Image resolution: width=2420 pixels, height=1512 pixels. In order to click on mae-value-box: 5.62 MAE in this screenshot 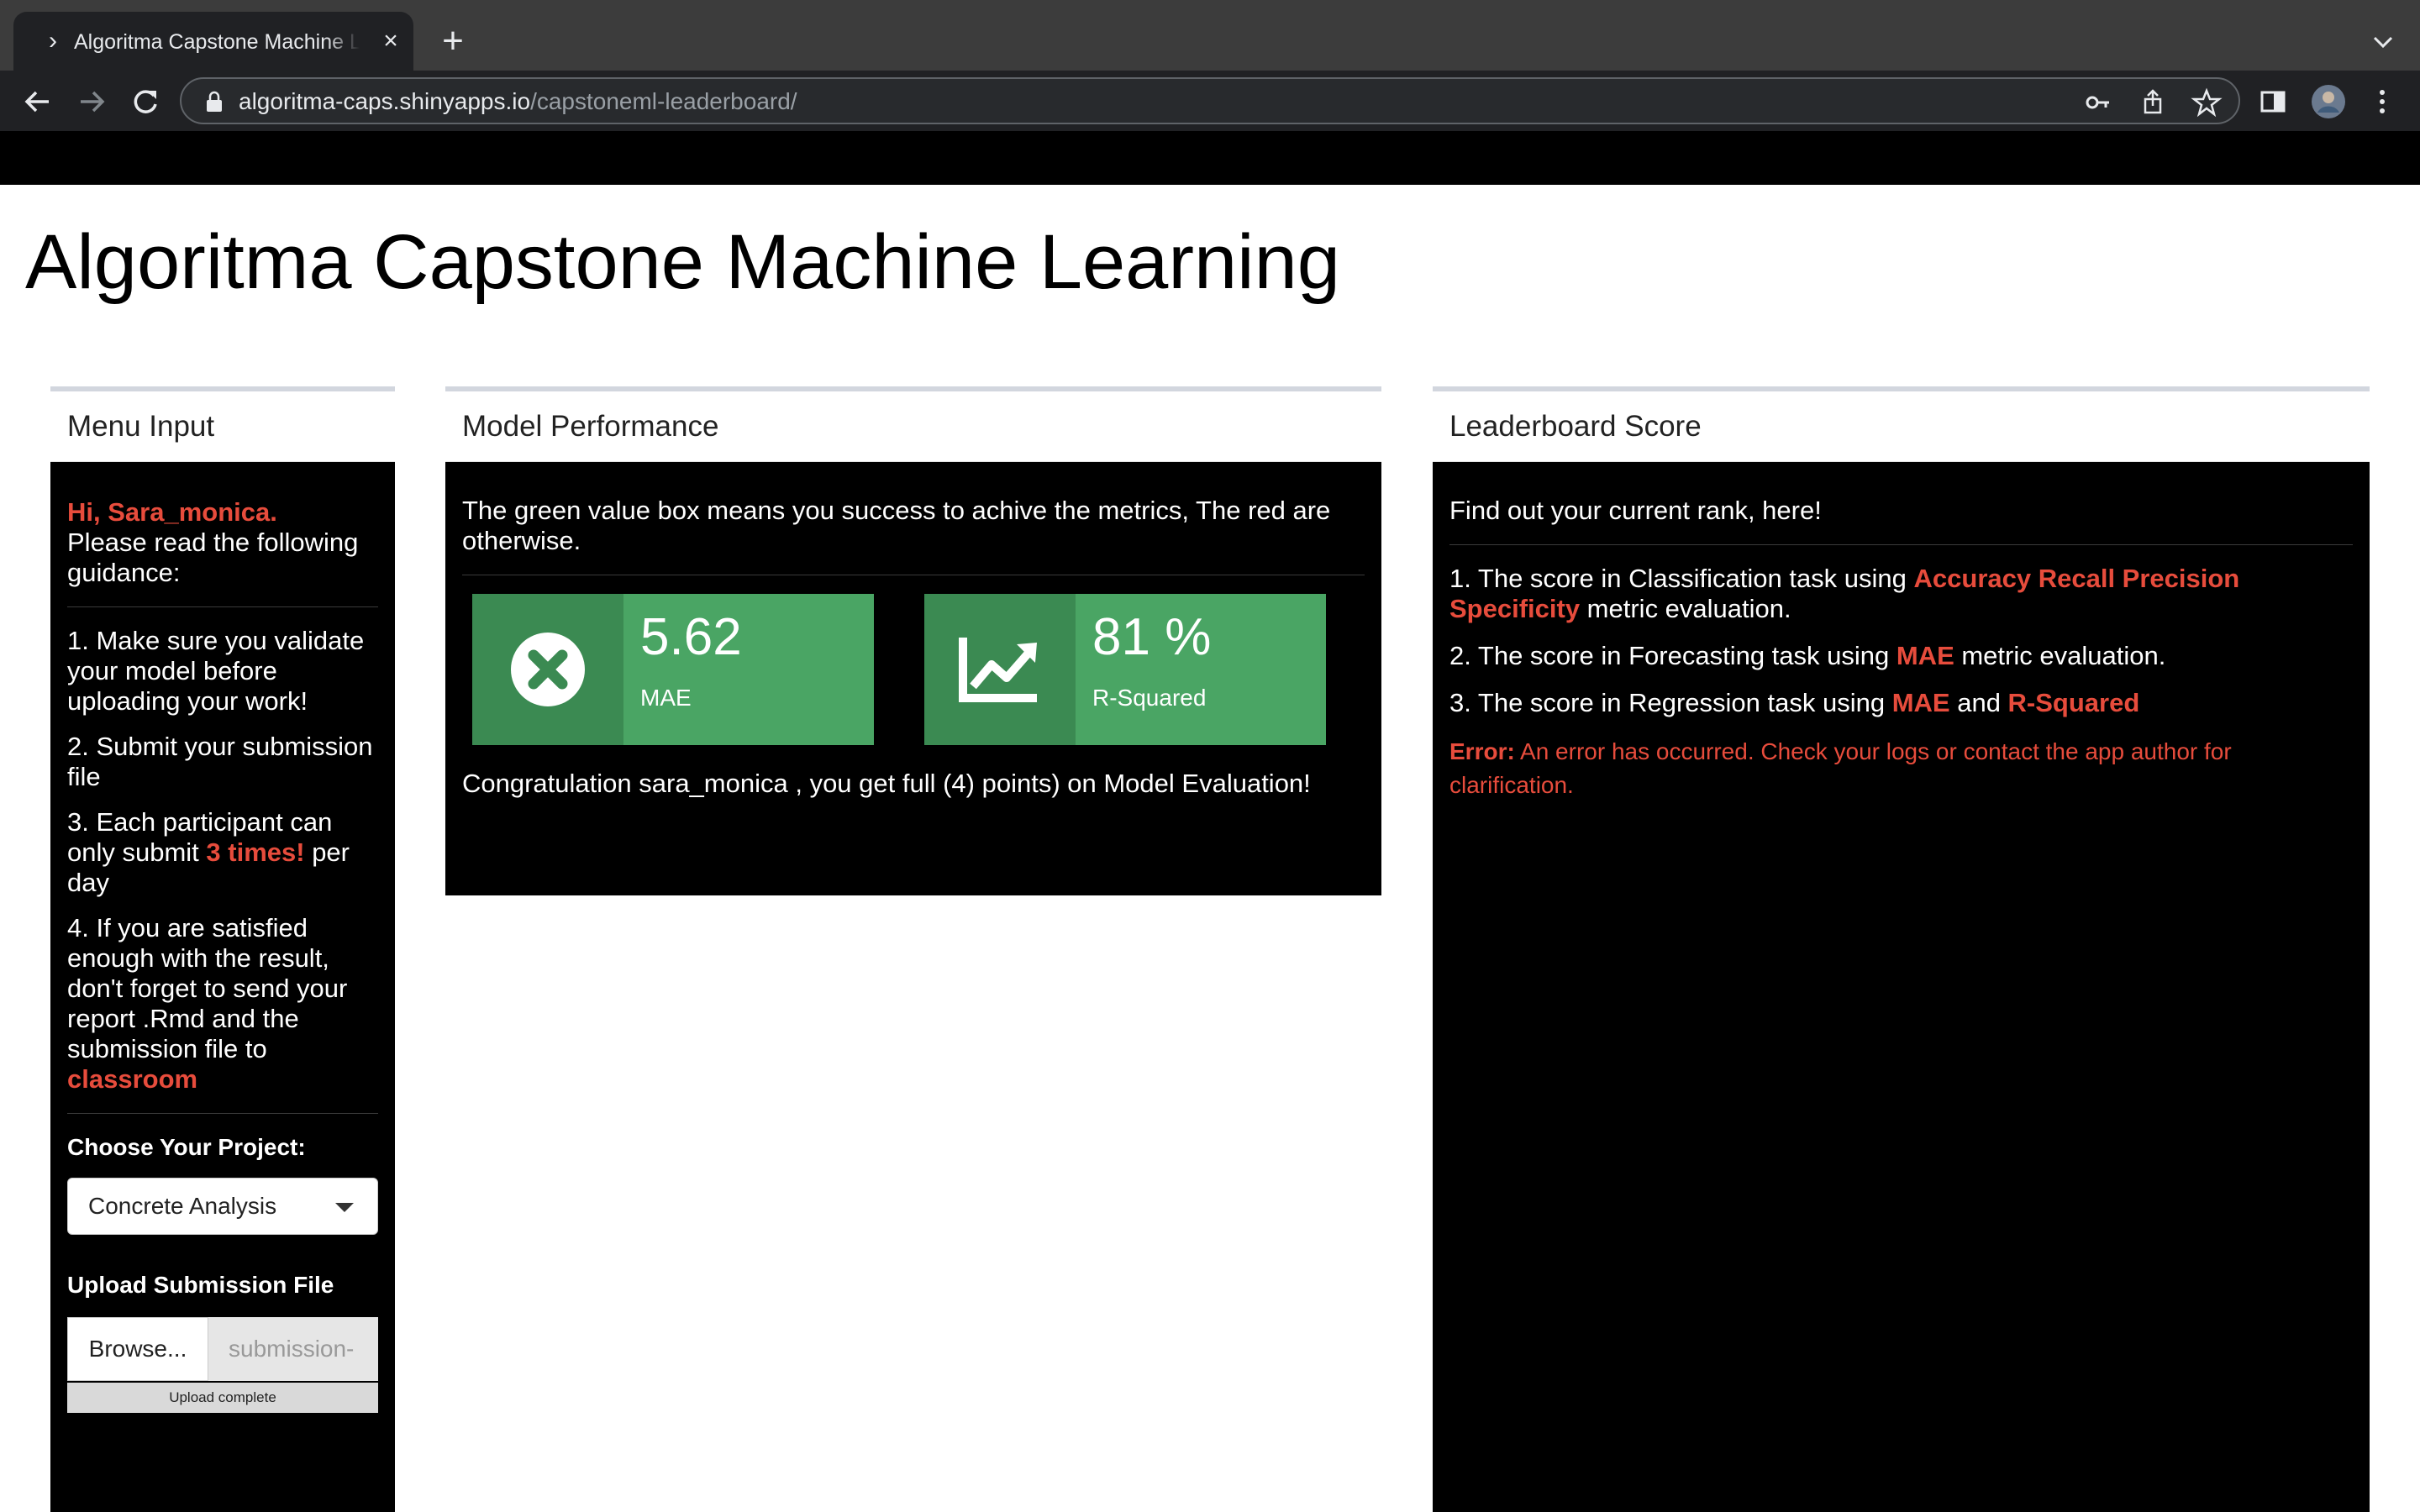, I will do `click(673, 669)`.